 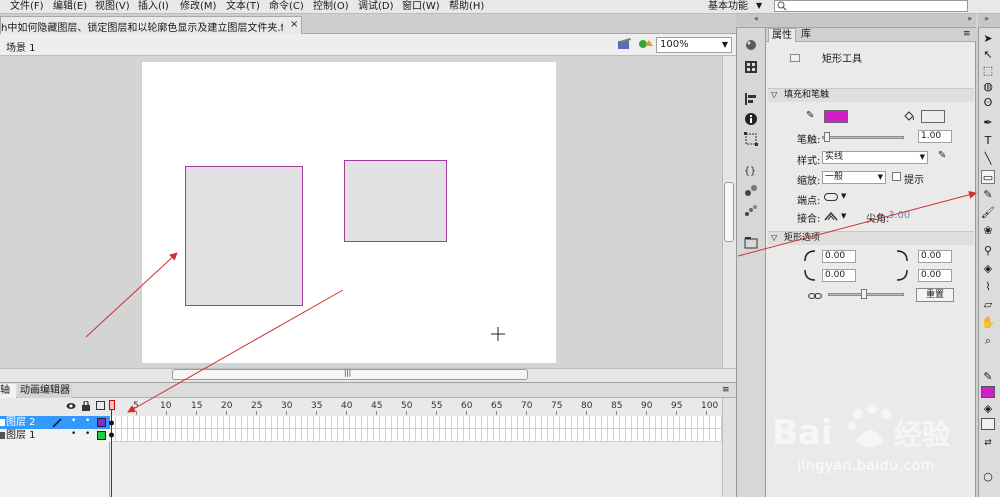 I want to click on close-icon: ×, so click(x=294, y=24).